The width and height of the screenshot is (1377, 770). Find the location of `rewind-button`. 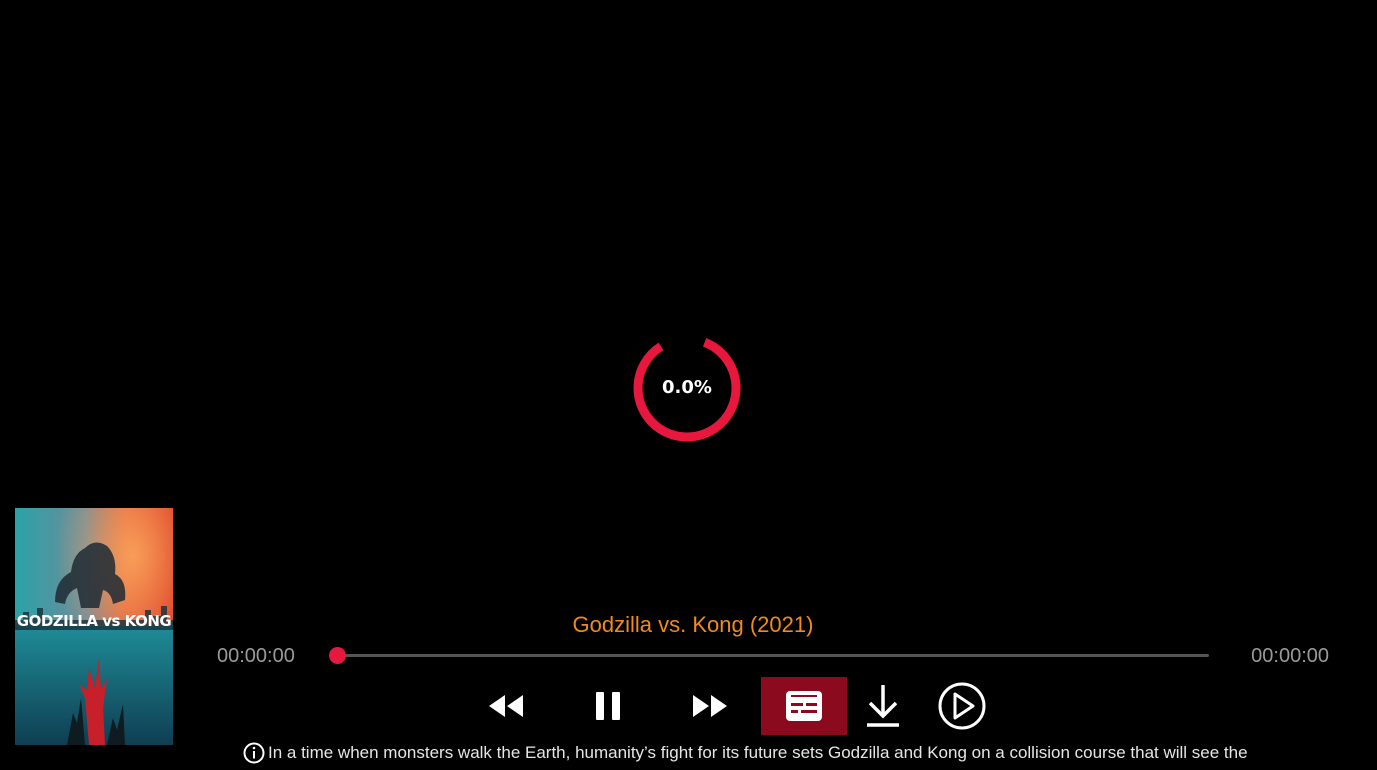

rewind-button is located at coordinates (506, 706).